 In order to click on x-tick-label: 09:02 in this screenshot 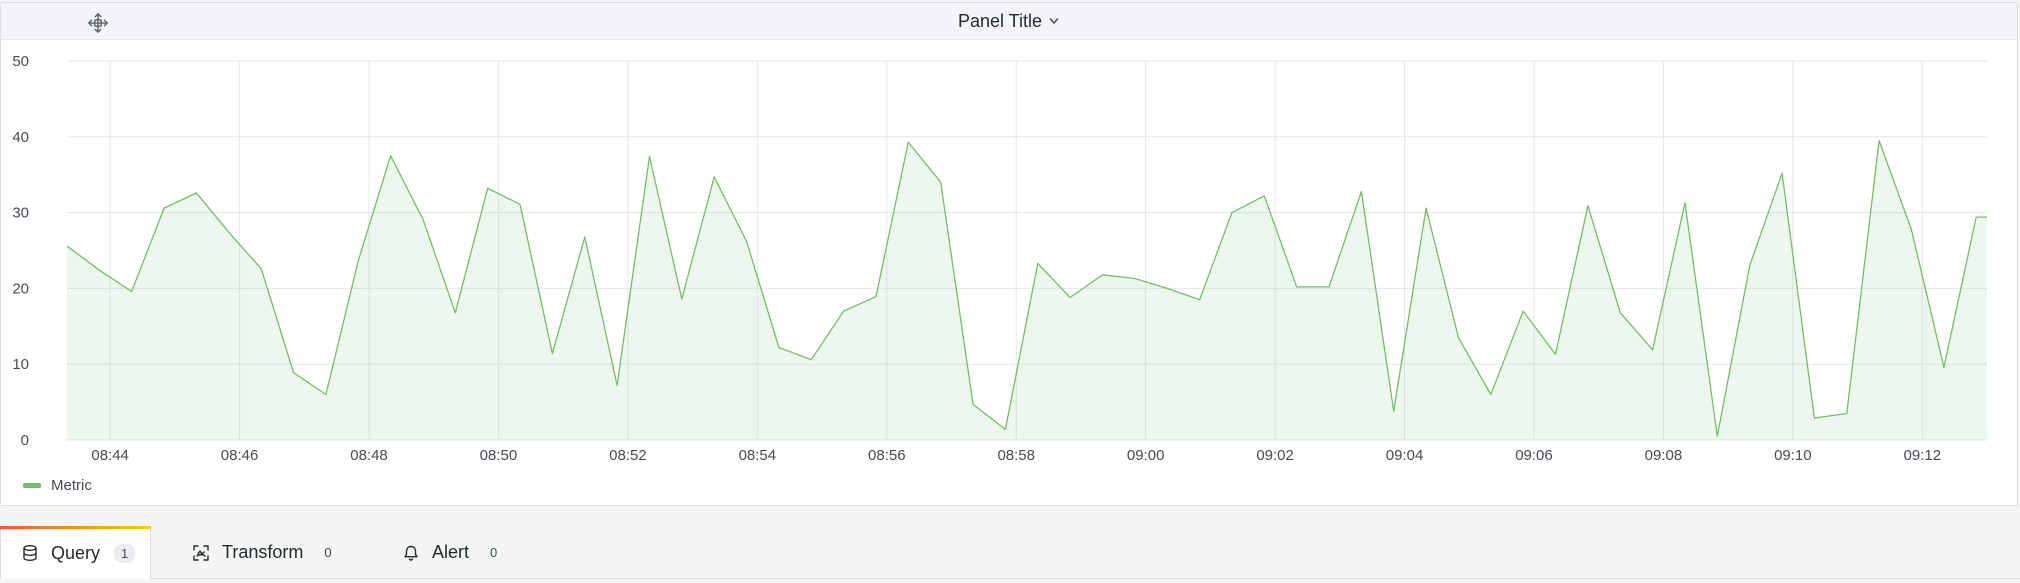, I will do `click(1275, 455)`.